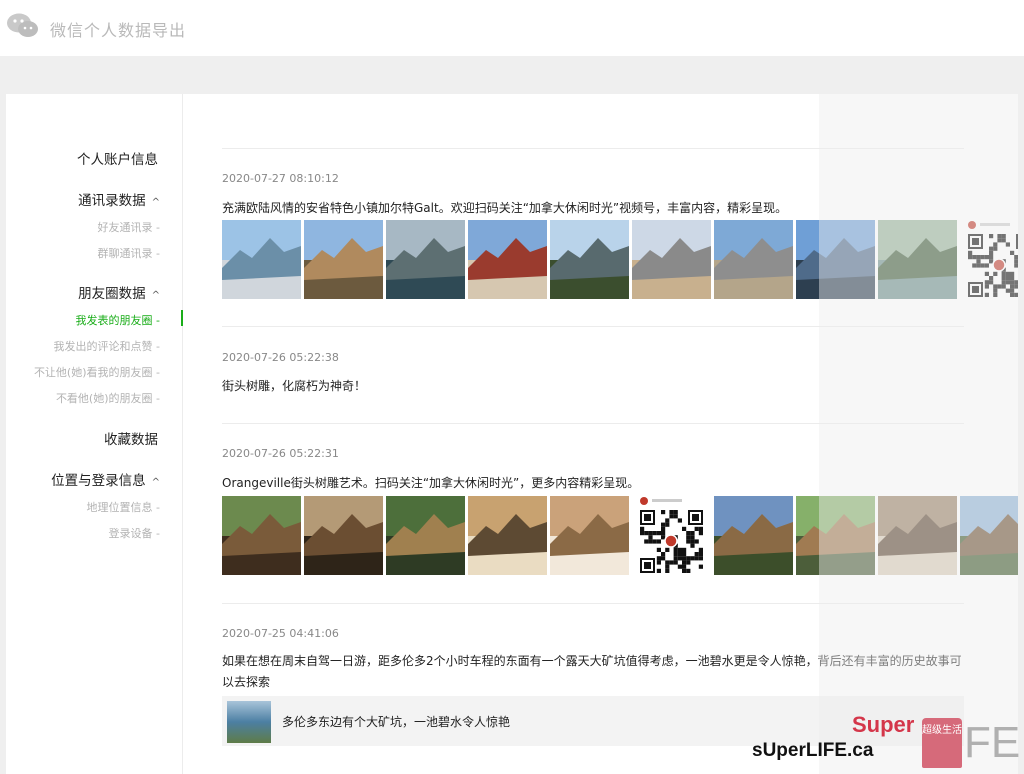 The height and width of the screenshot is (774, 1024). I want to click on nav-contacts: 通讯录数据 ^, so click(119, 199).